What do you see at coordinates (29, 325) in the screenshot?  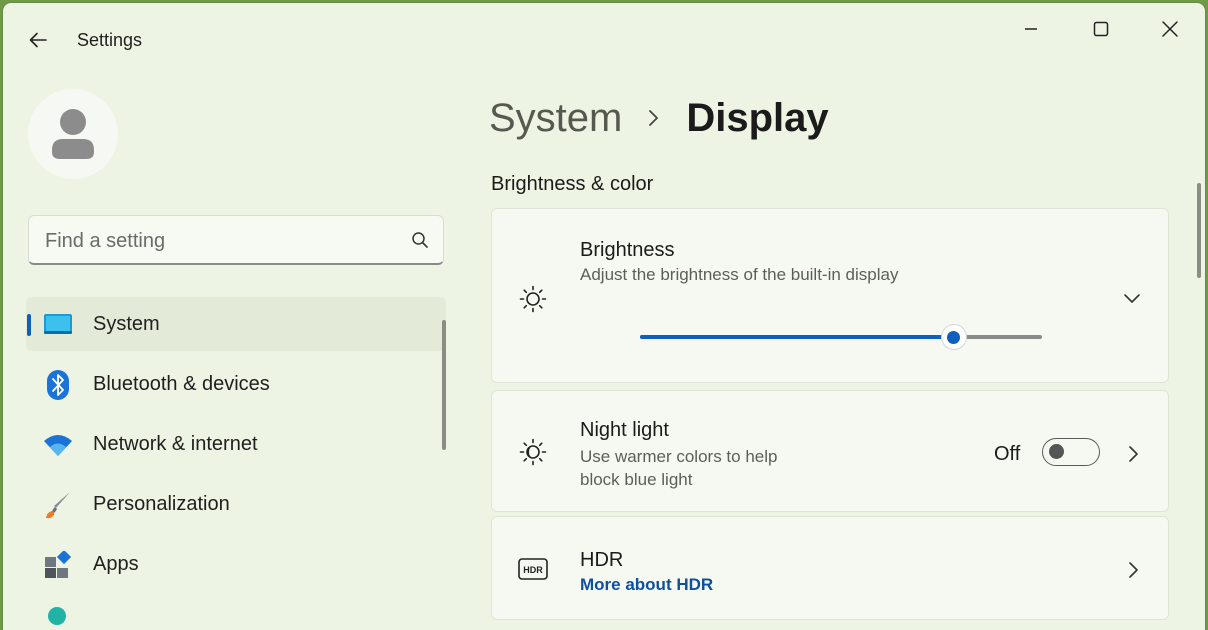 I see `selection-indicator` at bounding box center [29, 325].